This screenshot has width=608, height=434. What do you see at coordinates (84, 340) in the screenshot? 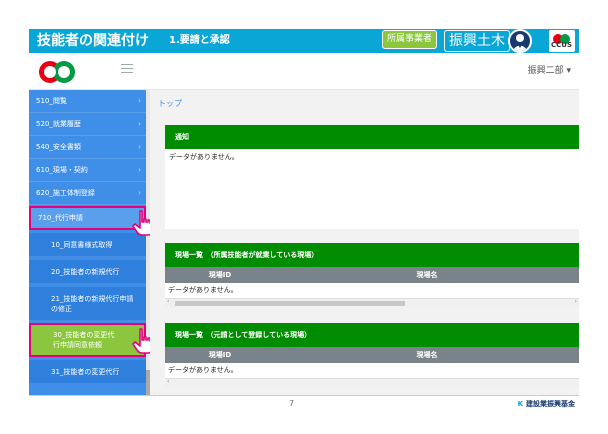
I see `sidebar-subitem-label: 30_技能者の変更代行申請同意依頼` at bounding box center [84, 340].